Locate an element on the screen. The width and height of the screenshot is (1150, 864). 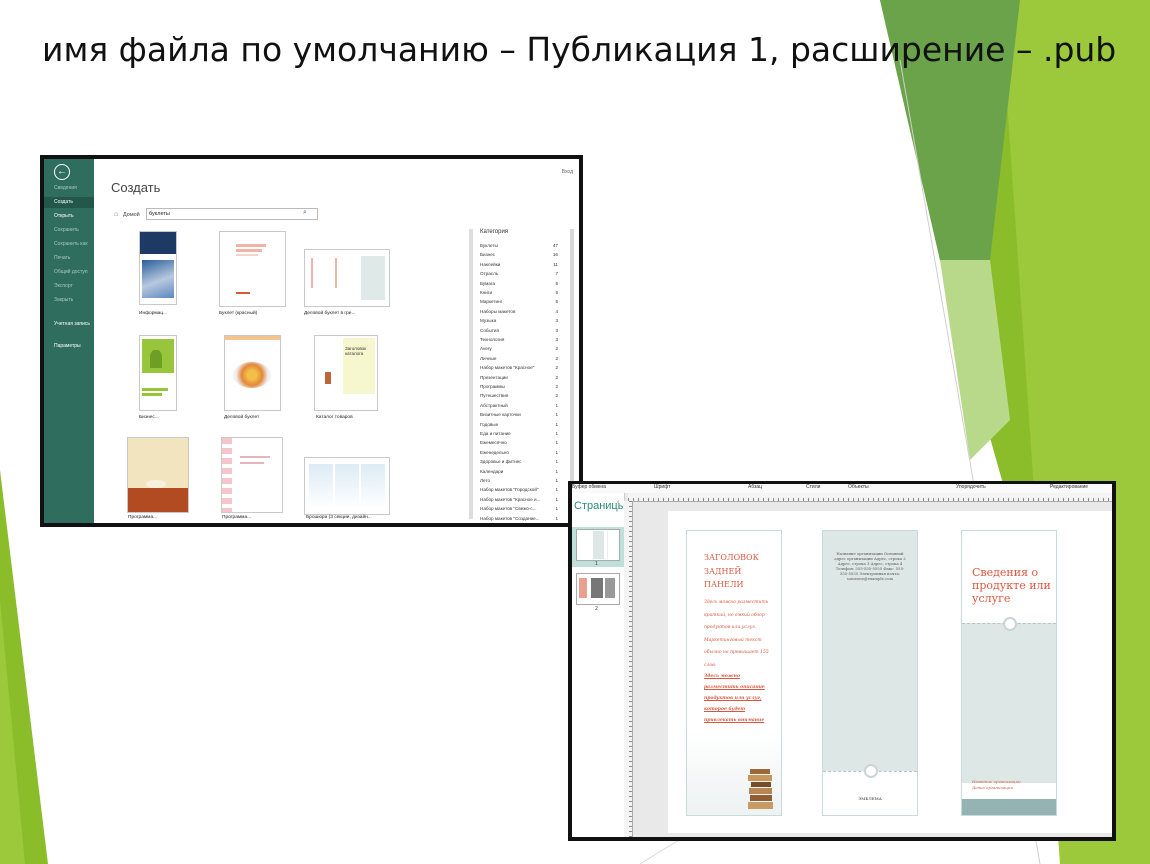
back-panel-heading: ЗАГОЛОВОК ЗАДНЕЙ ПАНЕЛИ is located at coordinates (739, 571).